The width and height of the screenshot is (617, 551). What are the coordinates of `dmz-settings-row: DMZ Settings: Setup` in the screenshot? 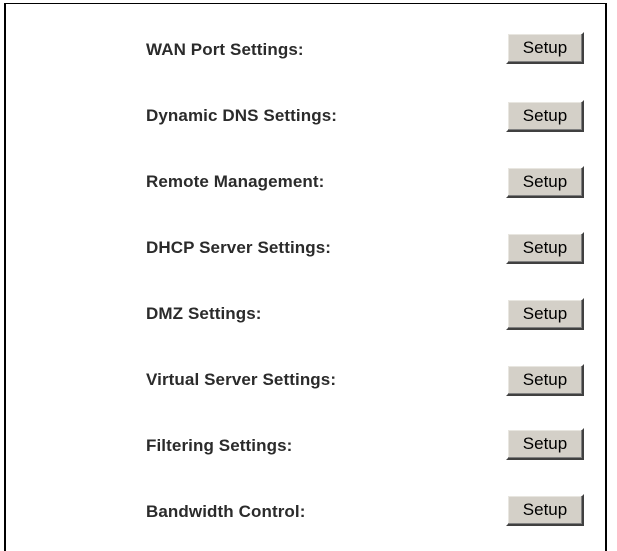 It's located at (305, 316).